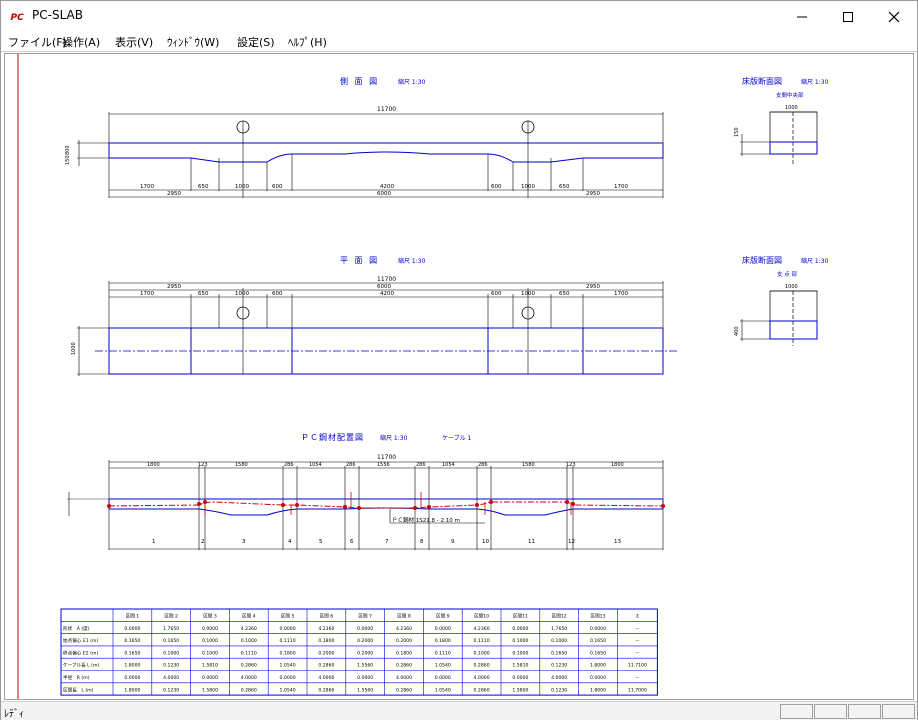 This screenshot has width=918, height=720. Describe the element at coordinates (193, 42) in the screenshot. I see `menu-window: ｳｨﾝﾄﾞｳ(W)` at that location.